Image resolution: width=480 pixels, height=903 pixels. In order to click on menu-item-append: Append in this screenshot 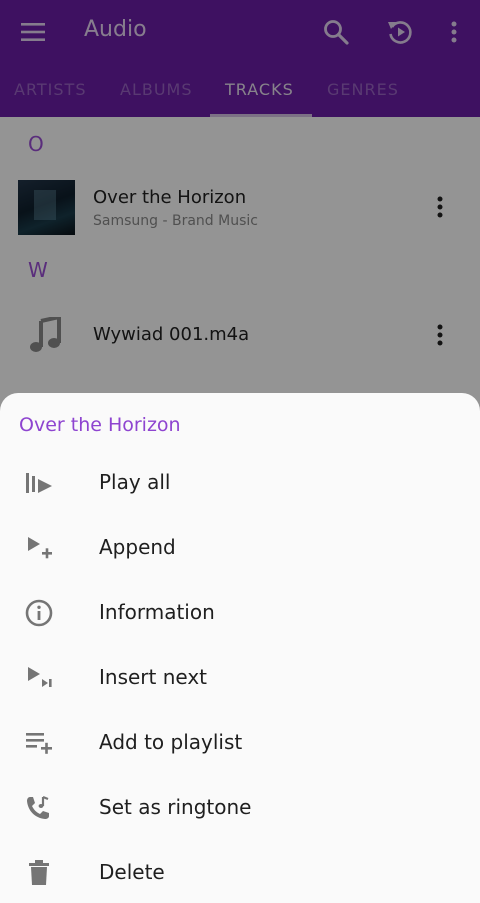, I will do `click(240, 548)`.